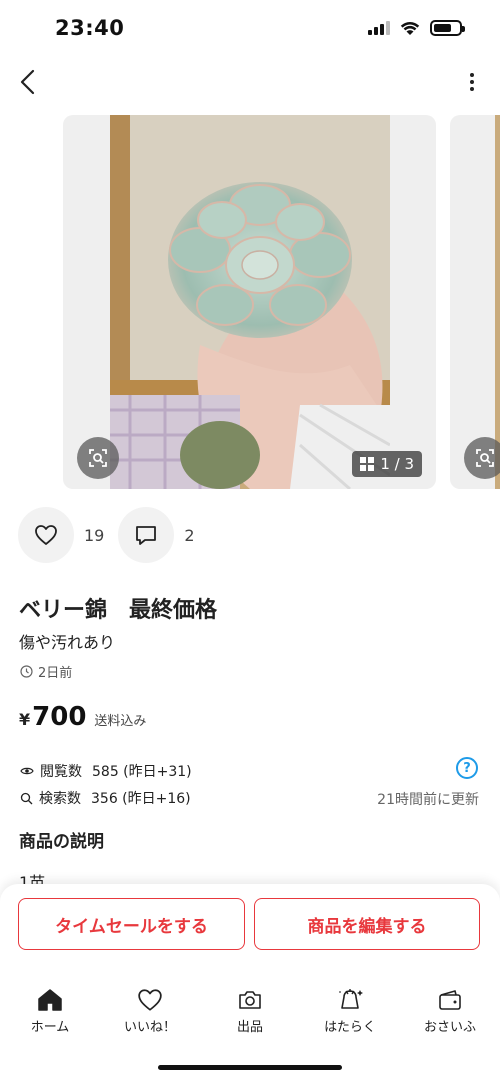 Image resolution: width=500 pixels, height=1080 pixels. Describe the element at coordinates (118, 610) in the screenshot. I see `item-title: ベリー錦 最終価格` at that location.